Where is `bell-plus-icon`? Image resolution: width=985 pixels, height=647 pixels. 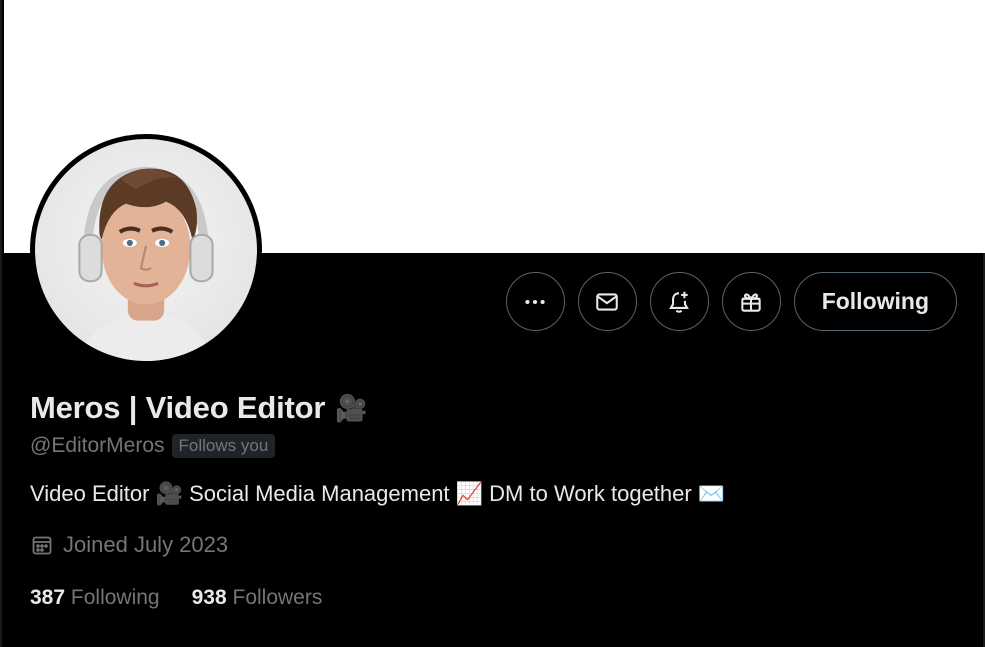
bell-plus-icon is located at coordinates (679, 302).